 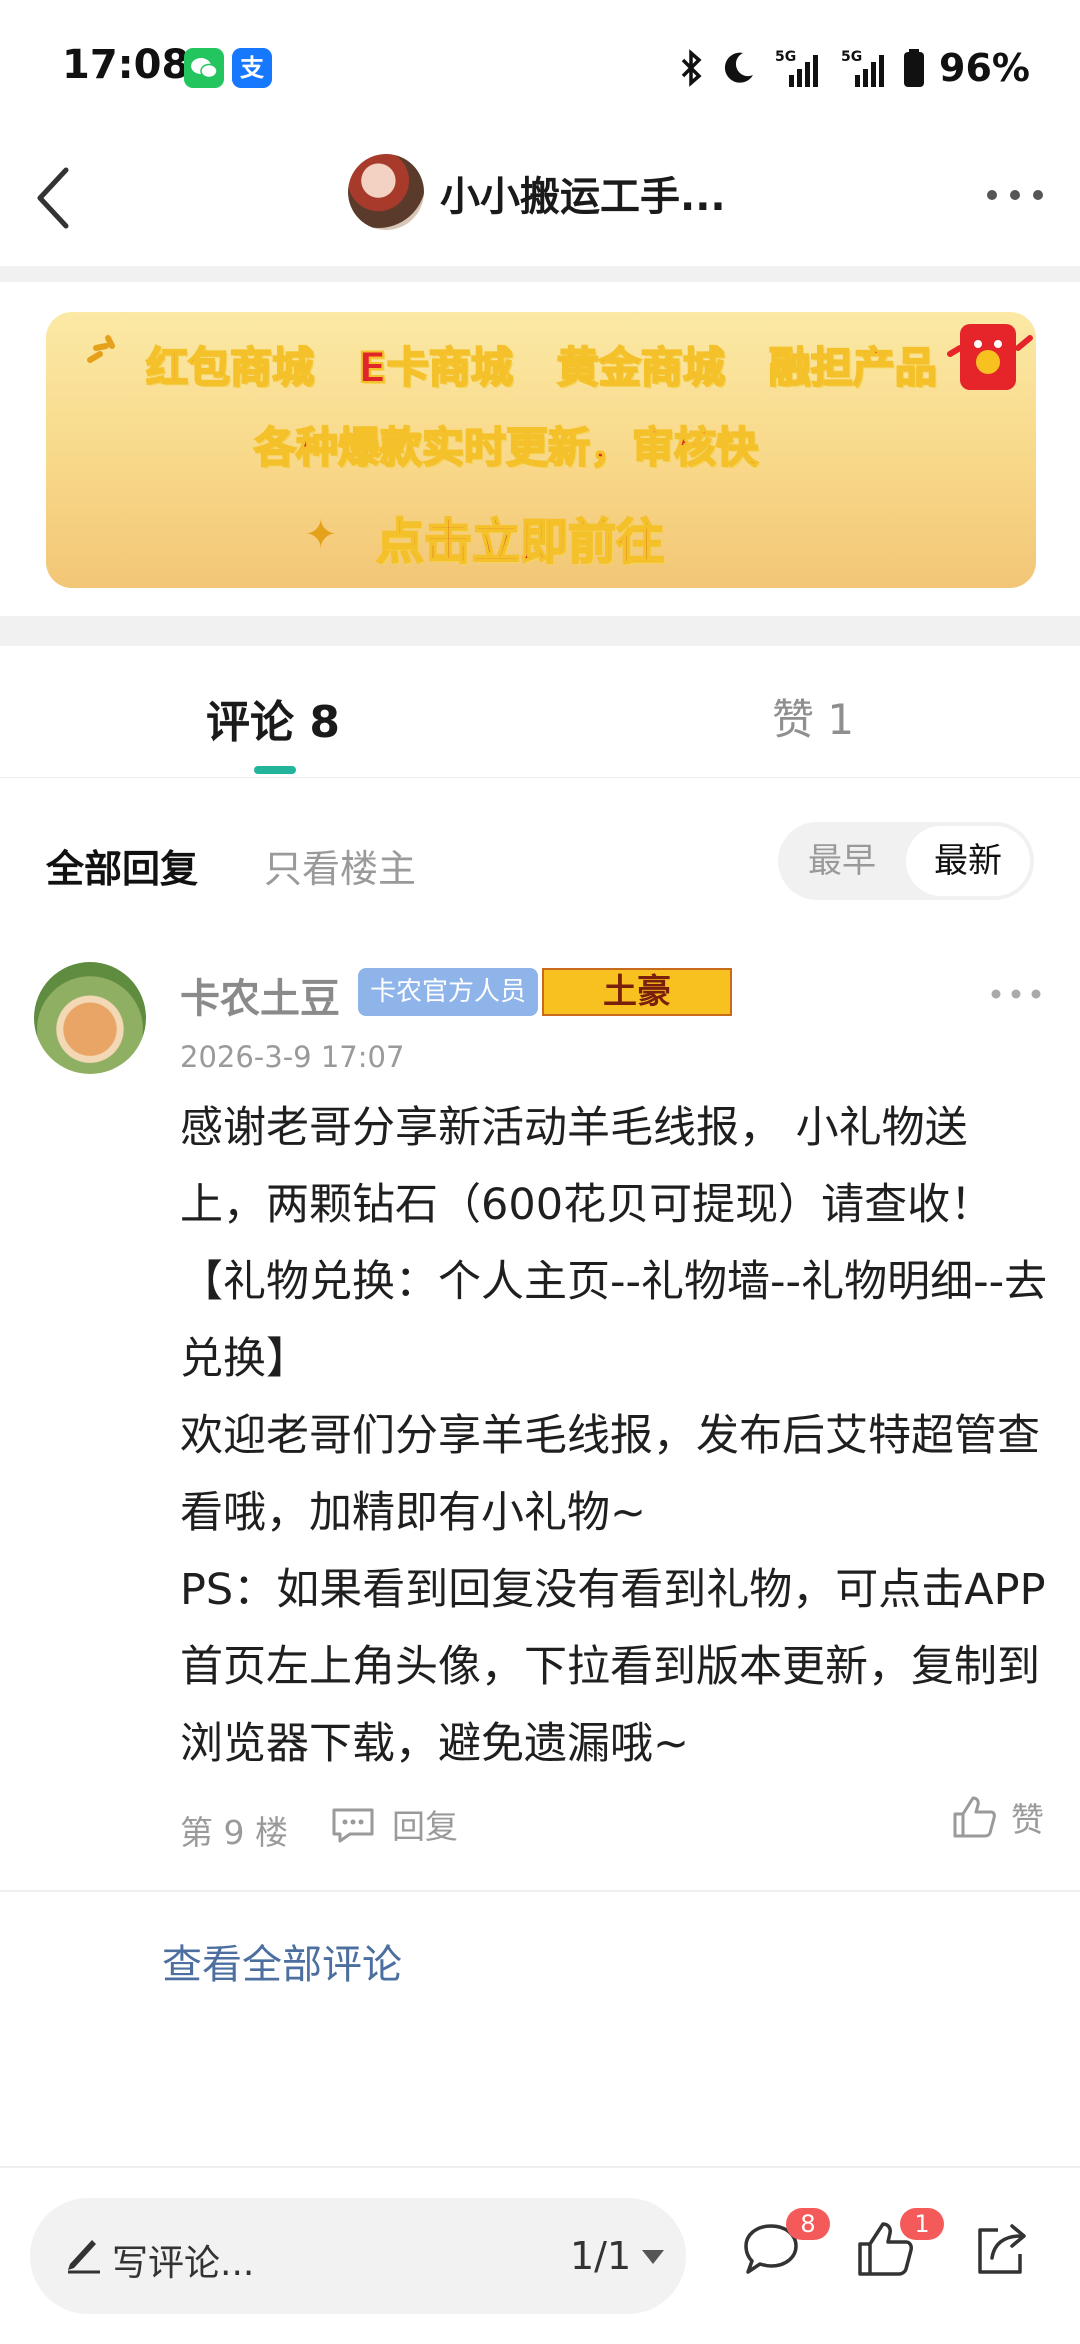 What do you see at coordinates (353, 1825) in the screenshot?
I see `reply-bubble-icon` at bounding box center [353, 1825].